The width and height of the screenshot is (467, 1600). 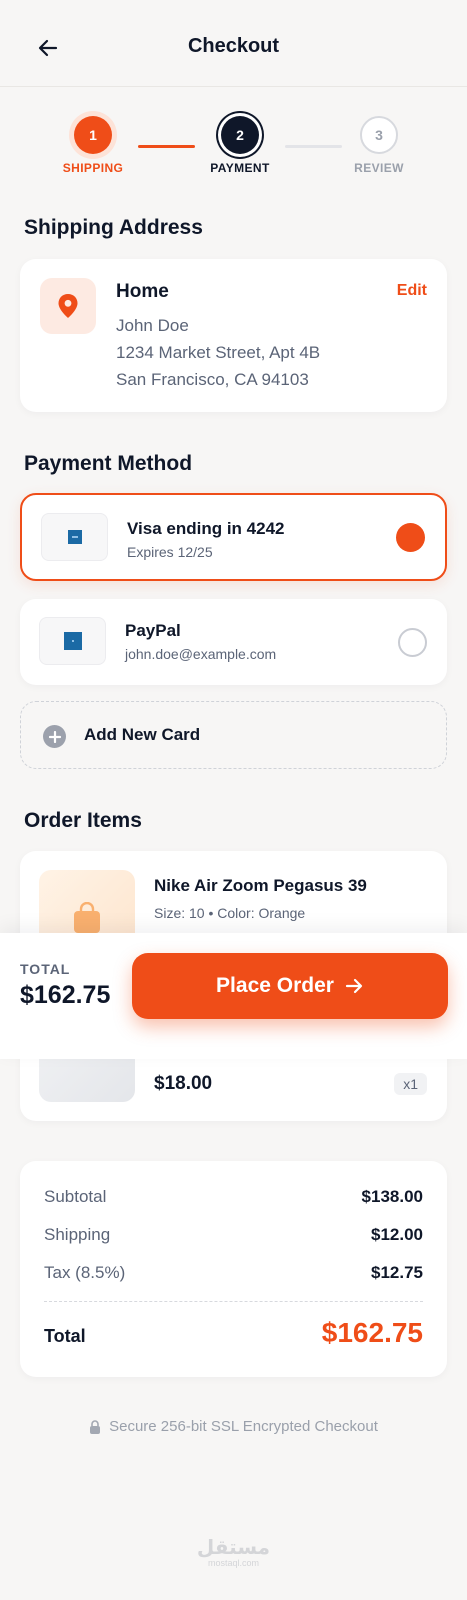 I want to click on step-review-circle: 3, so click(x=379, y=135).